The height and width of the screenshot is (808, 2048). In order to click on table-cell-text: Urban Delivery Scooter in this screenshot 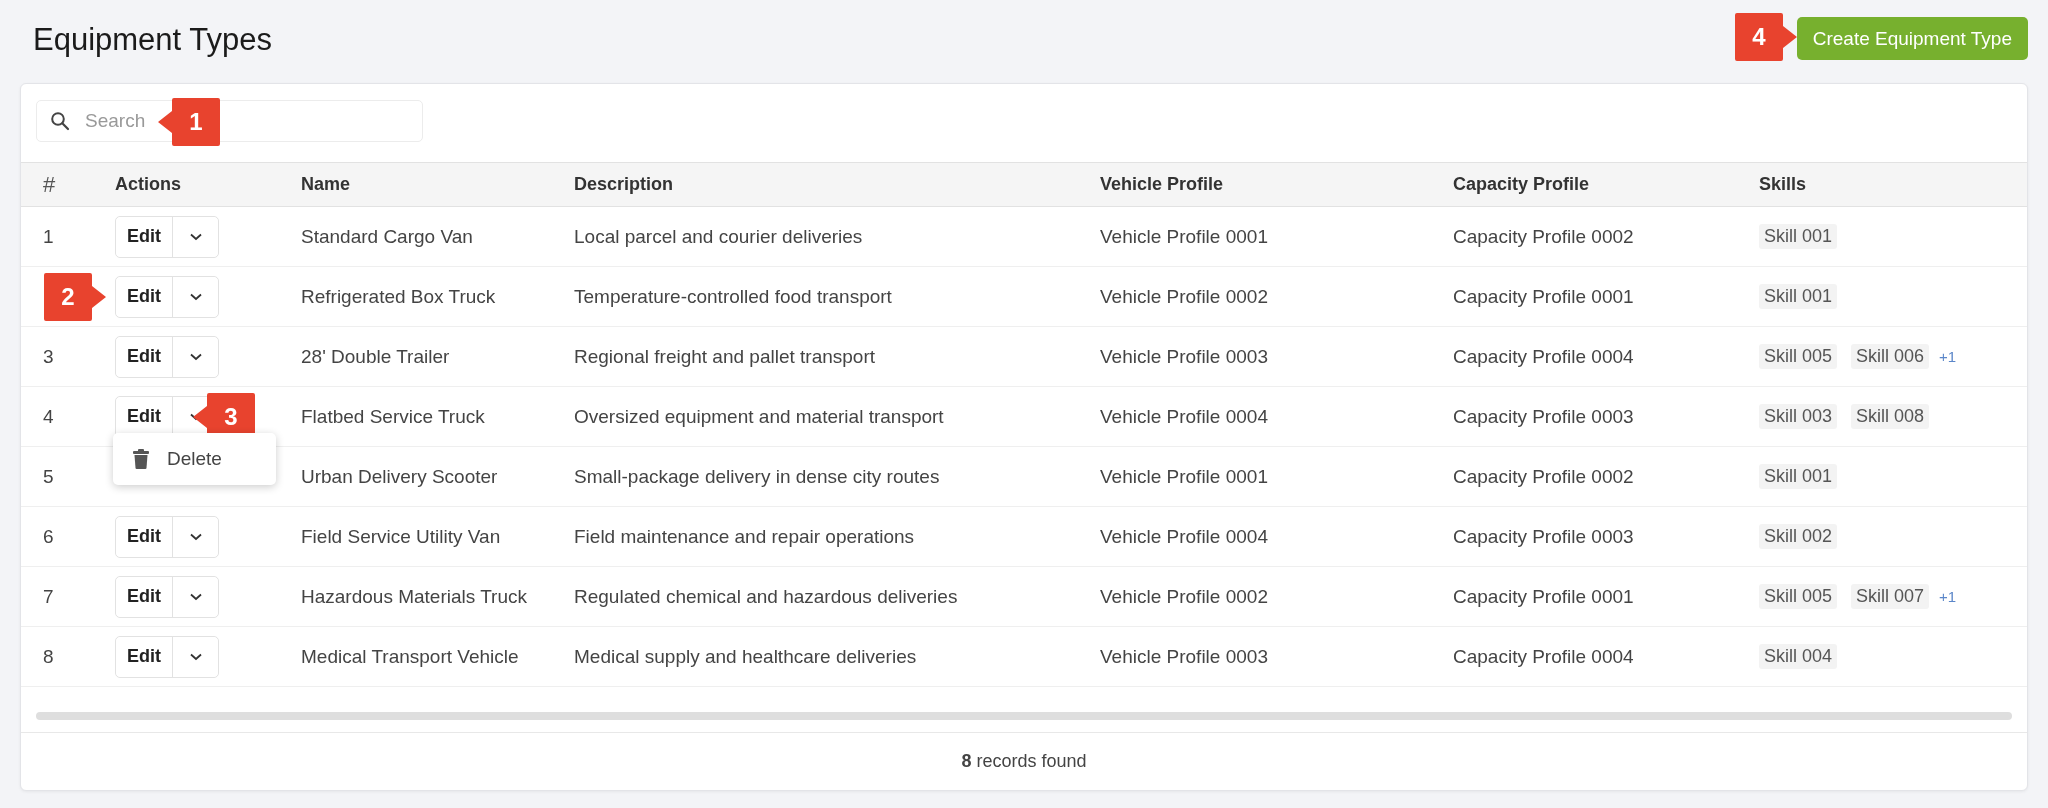, I will do `click(400, 476)`.